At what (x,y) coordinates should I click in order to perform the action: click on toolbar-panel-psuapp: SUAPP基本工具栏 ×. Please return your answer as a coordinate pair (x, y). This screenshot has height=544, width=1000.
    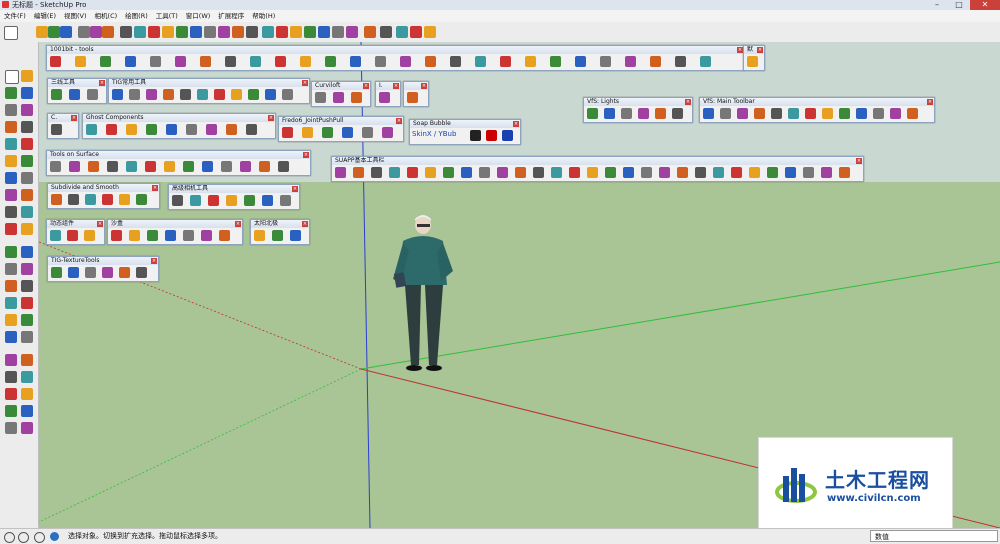
    Looking at the image, I should click on (597, 169).